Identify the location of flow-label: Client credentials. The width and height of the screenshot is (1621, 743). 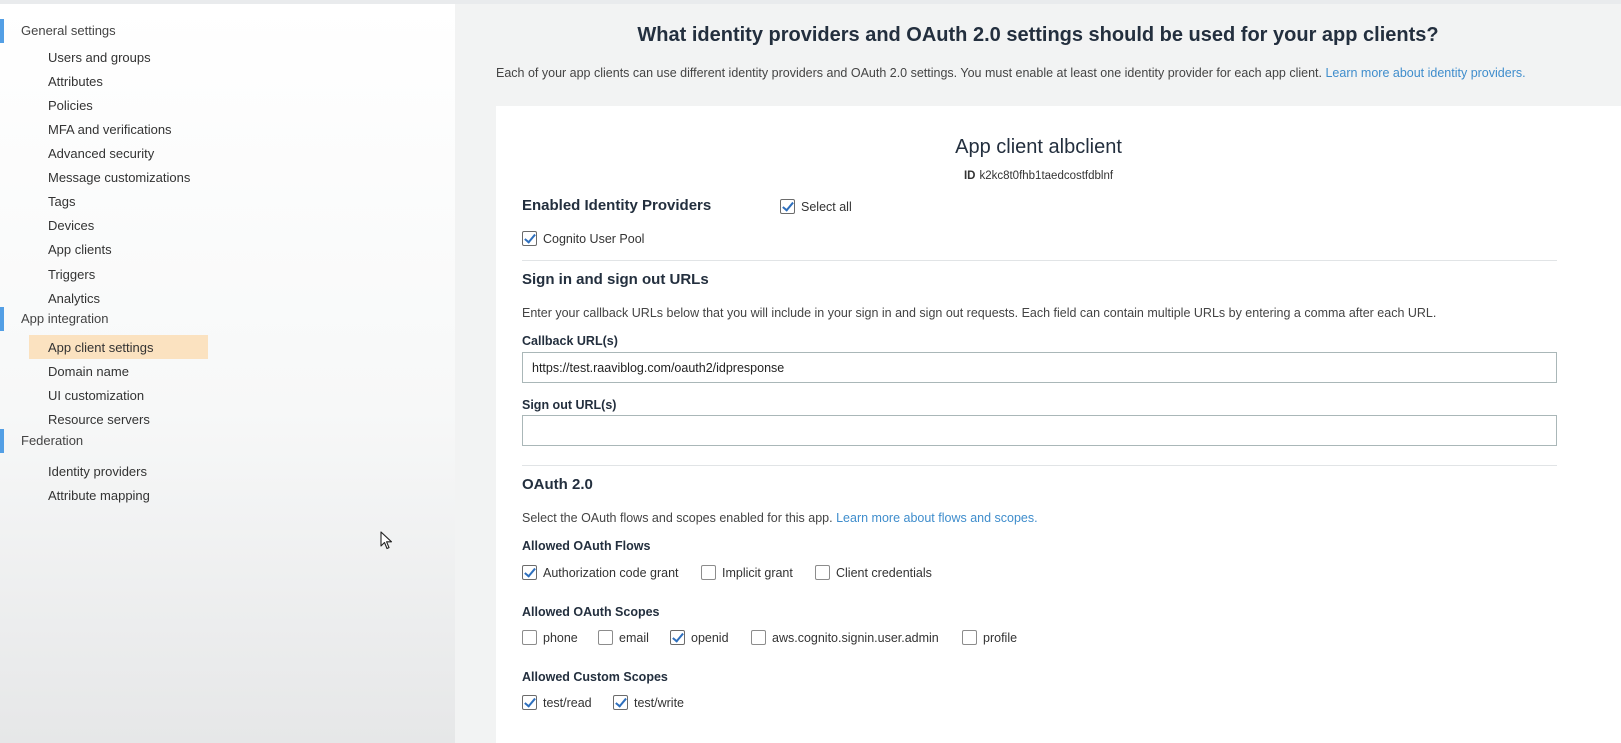
(884, 572).